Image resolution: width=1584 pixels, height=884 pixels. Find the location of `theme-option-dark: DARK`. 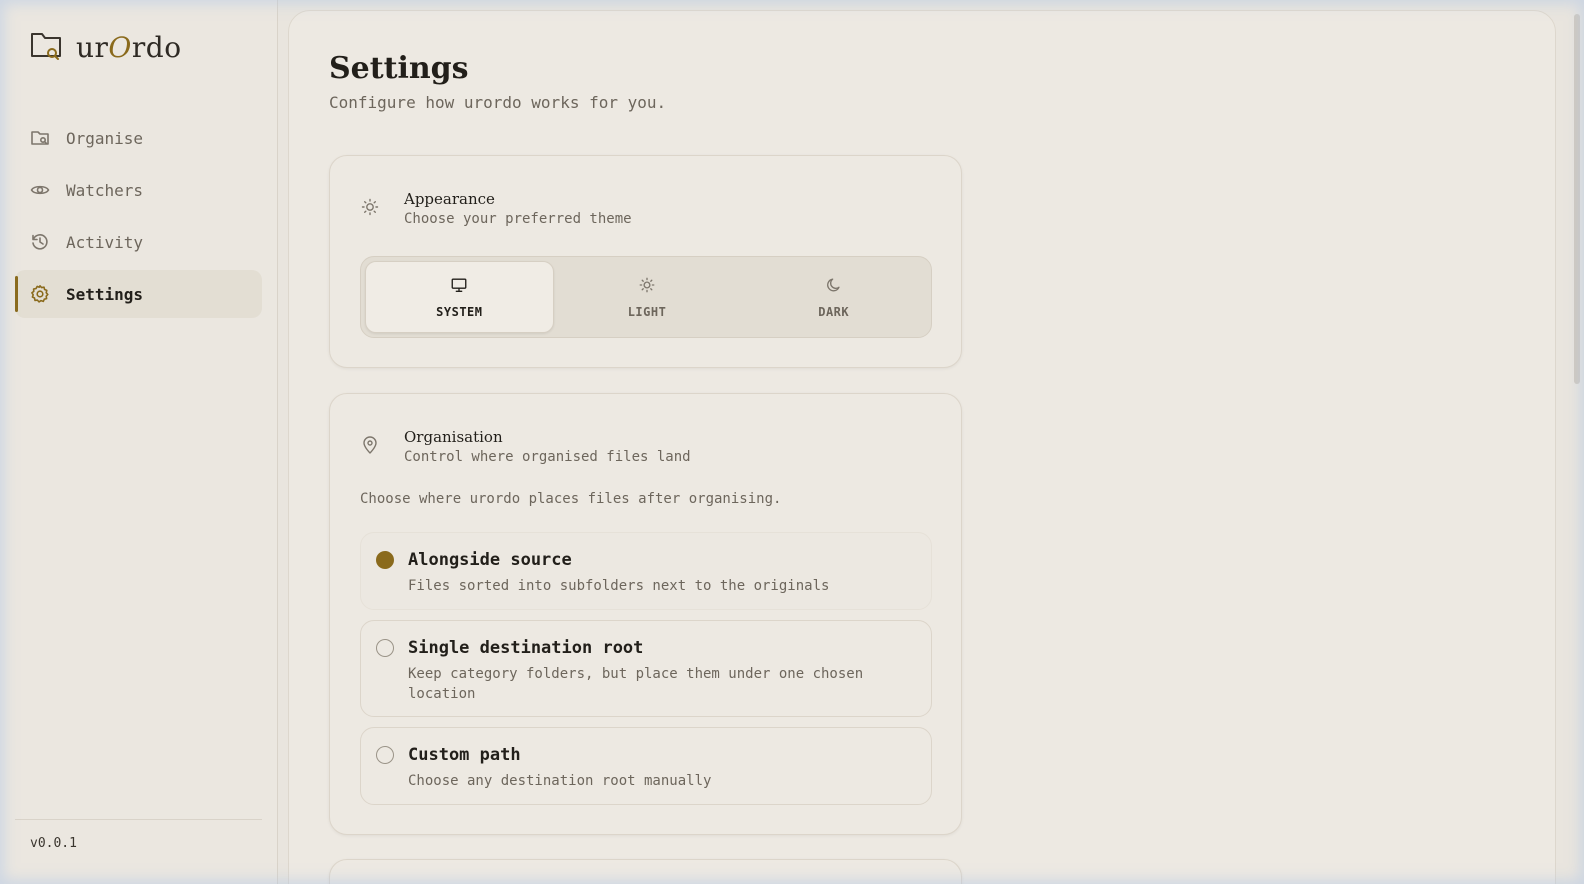

theme-option-dark: DARK is located at coordinates (833, 297).